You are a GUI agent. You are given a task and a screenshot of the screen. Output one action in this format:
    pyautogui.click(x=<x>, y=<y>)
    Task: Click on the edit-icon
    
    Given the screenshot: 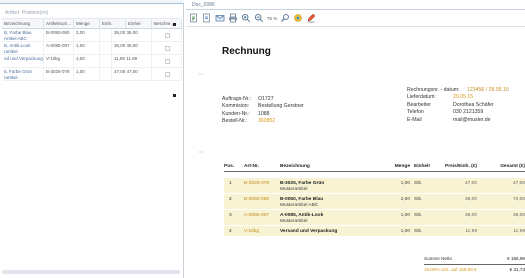 What is the action you would take?
    pyautogui.click(x=311, y=18)
    